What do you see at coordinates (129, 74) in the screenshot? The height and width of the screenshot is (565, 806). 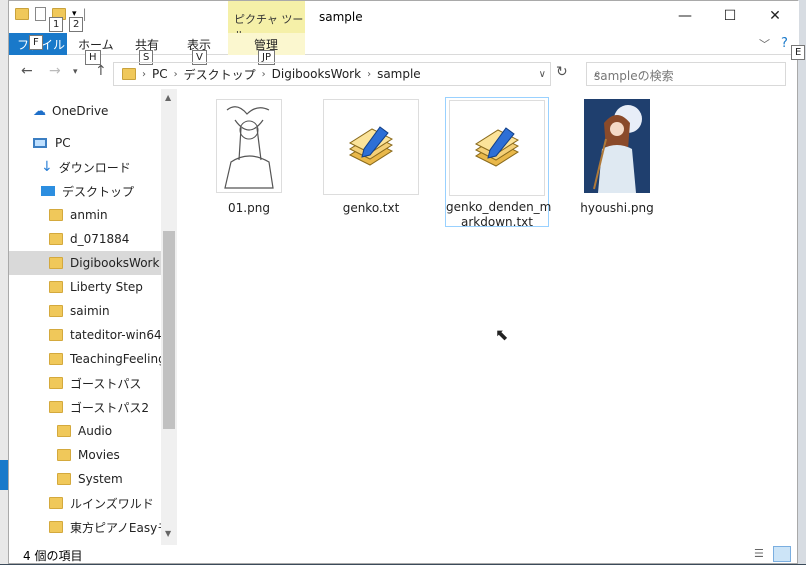 I see `address-folder-icon` at bounding box center [129, 74].